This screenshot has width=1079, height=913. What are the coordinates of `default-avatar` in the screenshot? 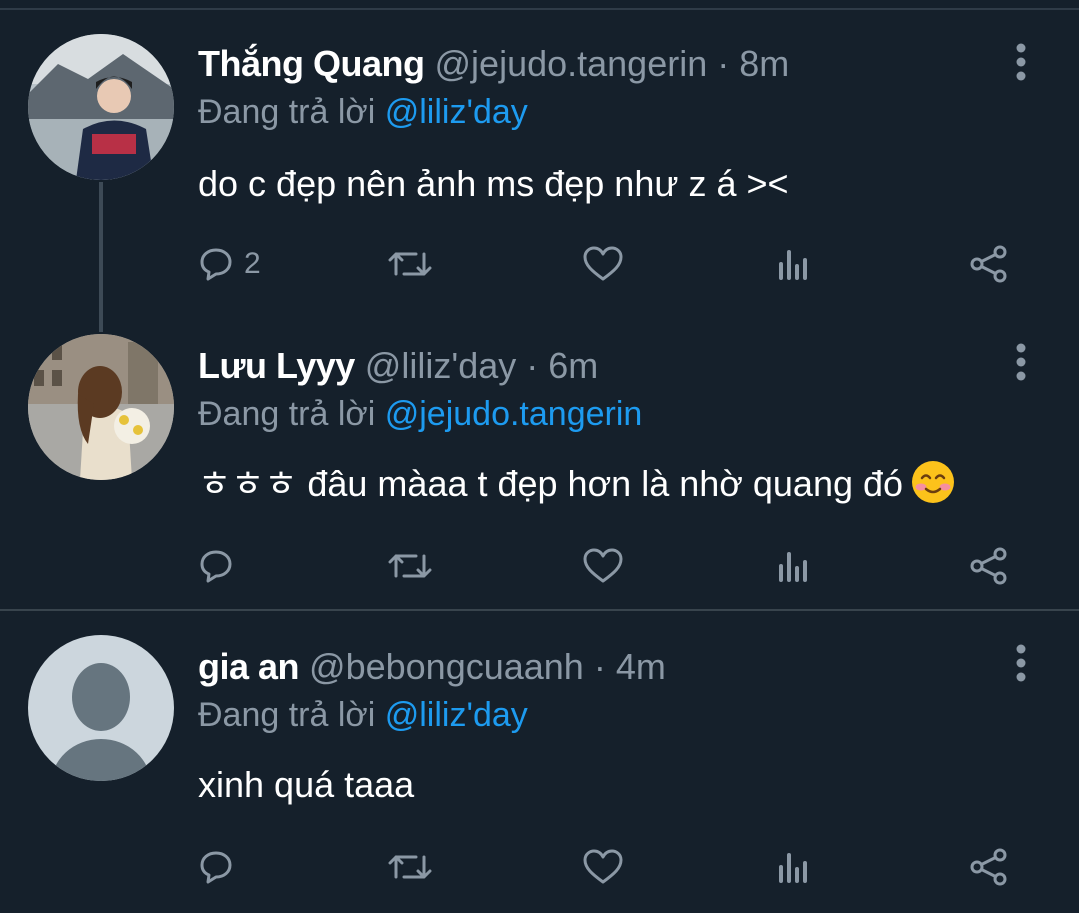 It's located at (101, 708).